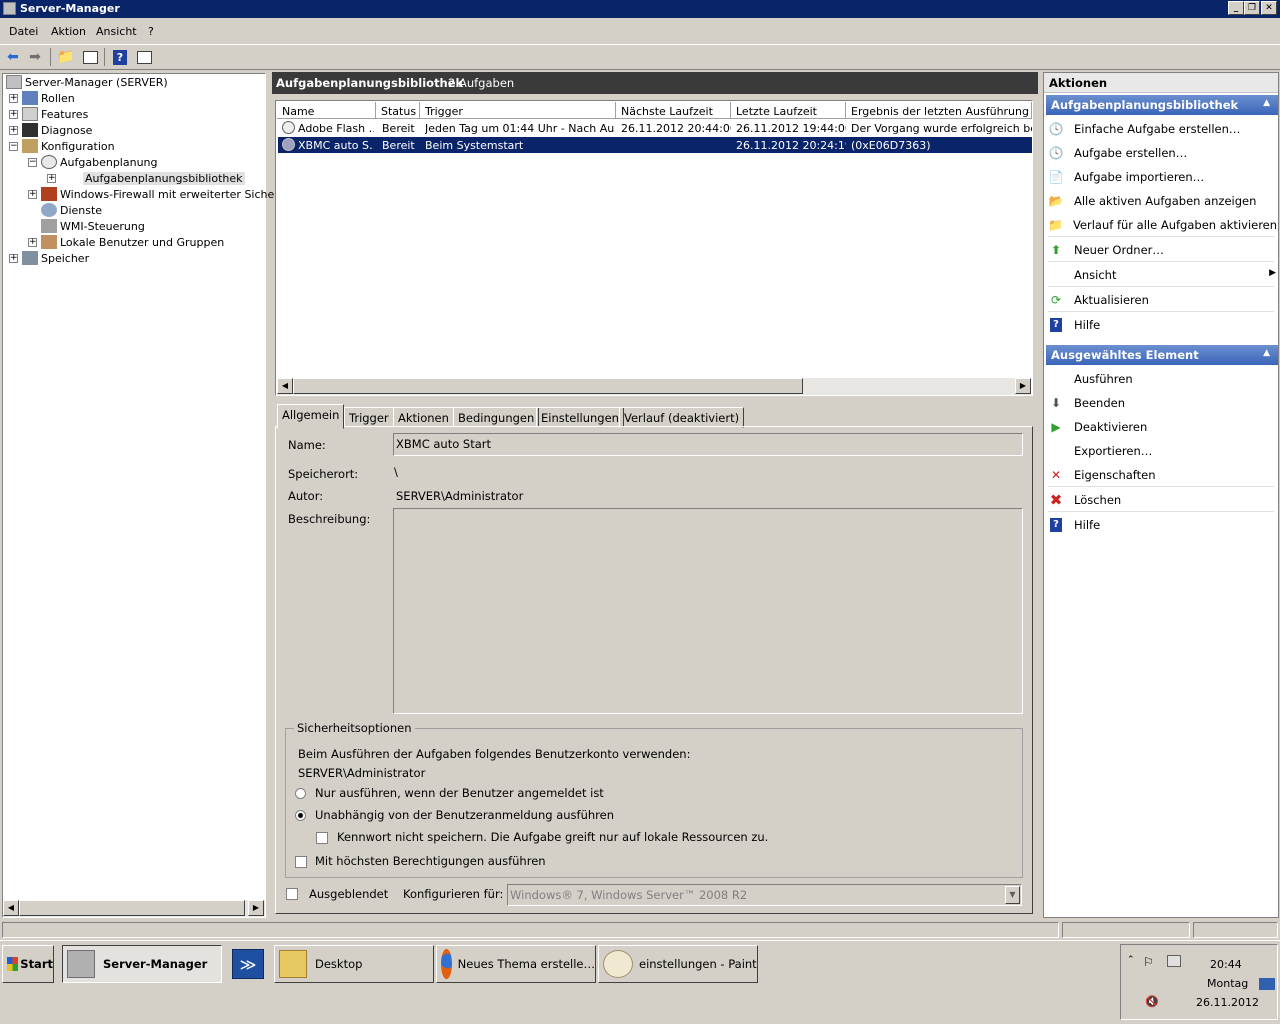 The width and height of the screenshot is (1280, 1024). I want to click on action-delete: ✖ Löschen, so click(1162, 500).